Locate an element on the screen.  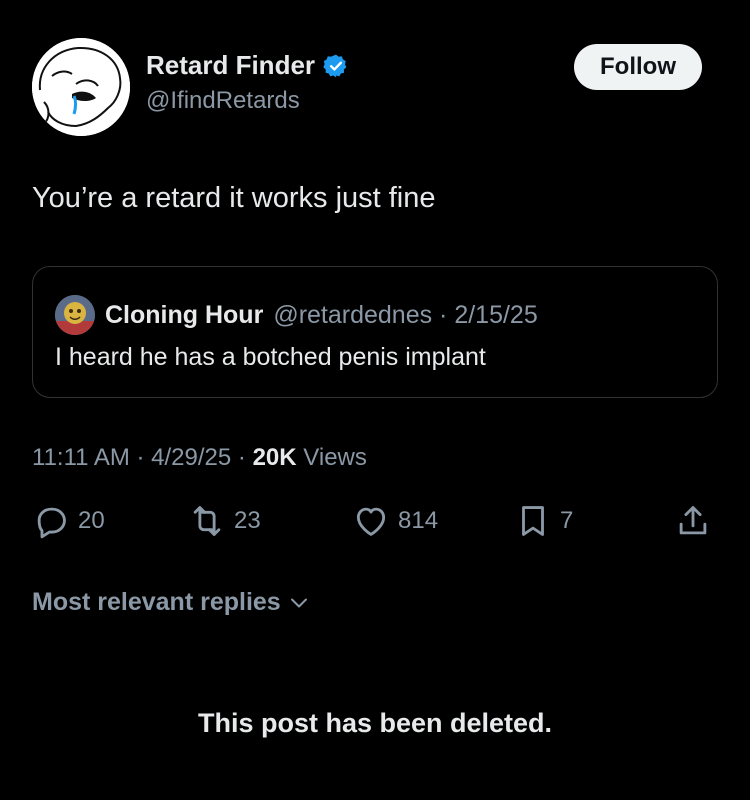
reply-button: 20 is located at coordinates (68, 521).